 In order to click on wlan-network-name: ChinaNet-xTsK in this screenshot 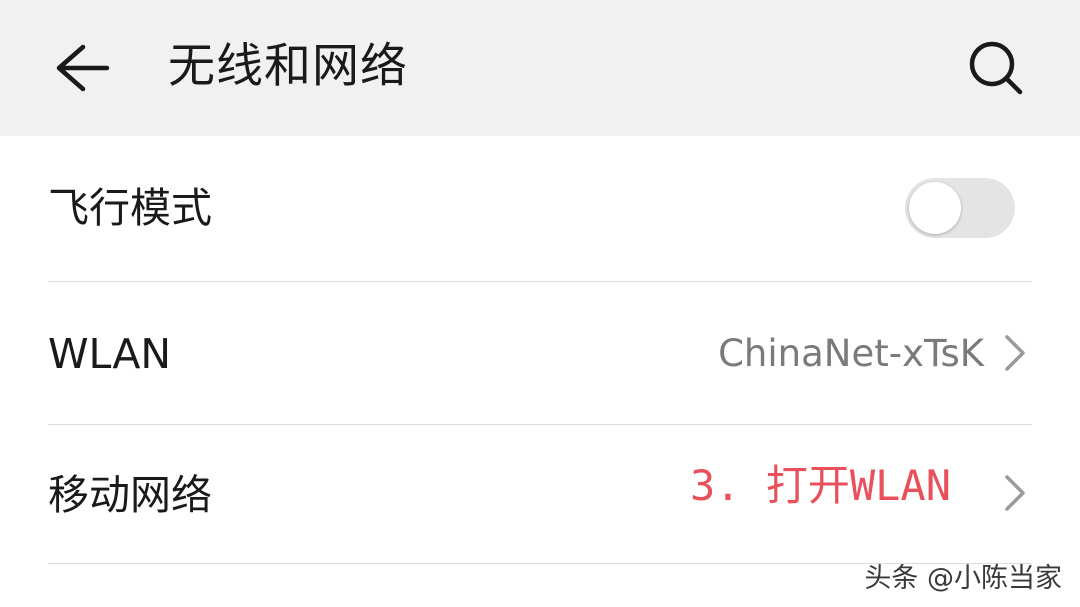, I will do `click(851, 353)`.